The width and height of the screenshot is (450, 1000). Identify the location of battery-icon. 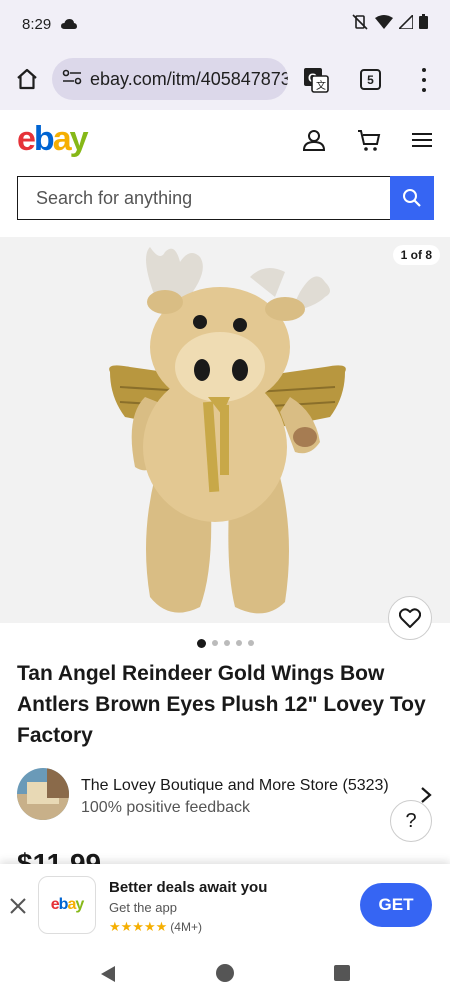
(423, 24).